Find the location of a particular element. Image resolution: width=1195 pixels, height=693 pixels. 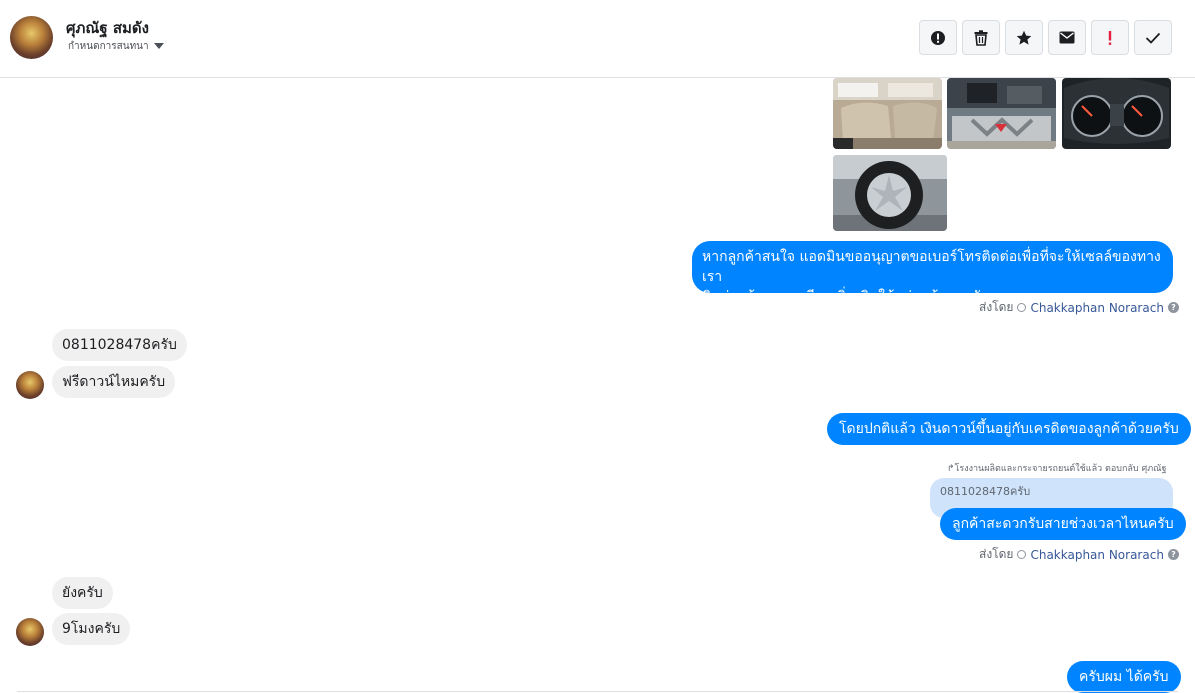

exclamation-icon is located at coordinates (1110, 37).